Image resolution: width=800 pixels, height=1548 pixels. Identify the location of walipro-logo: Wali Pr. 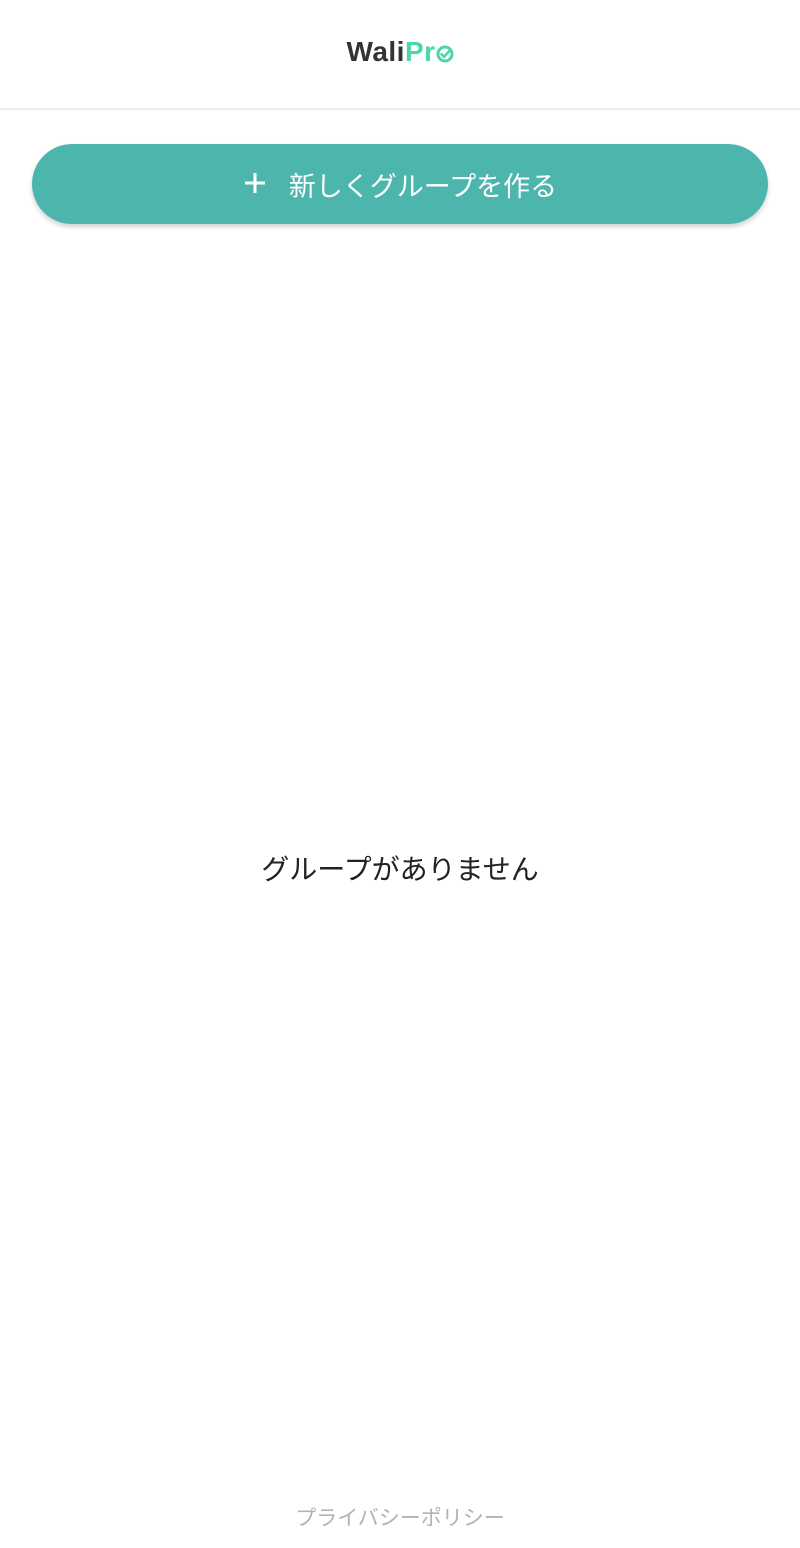
(400, 52).